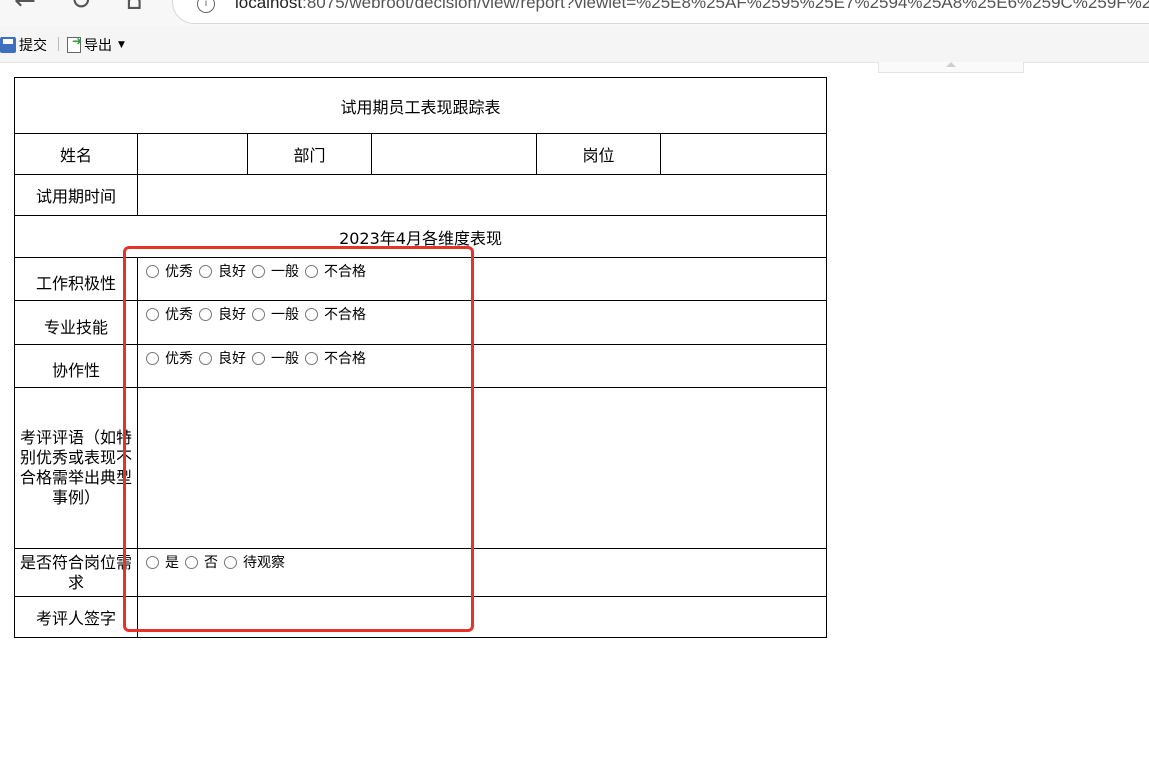  I want to click on url-host: localhost, so click(269, 6).